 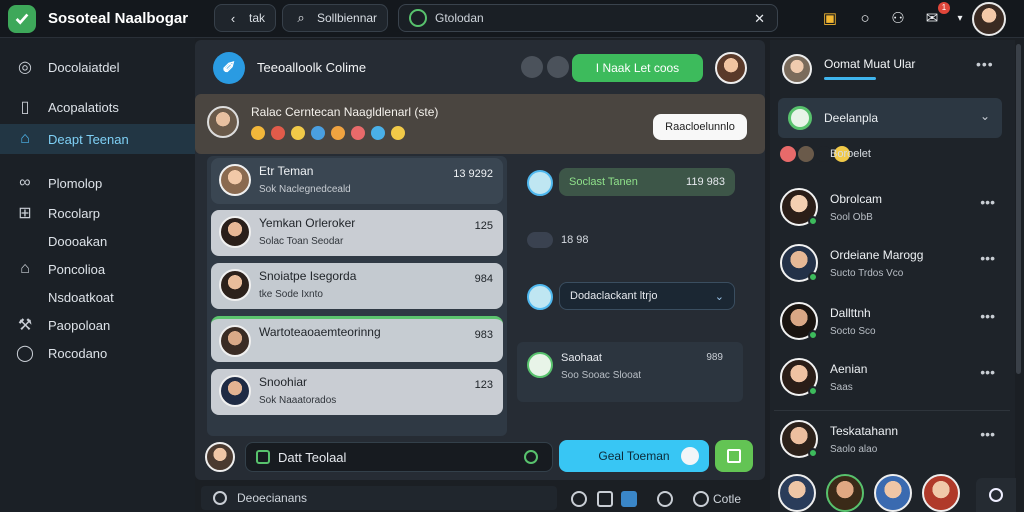 What do you see at coordinates (890, 118) in the screenshot?
I see `group-select: Deelanpla ⌄` at bounding box center [890, 118].